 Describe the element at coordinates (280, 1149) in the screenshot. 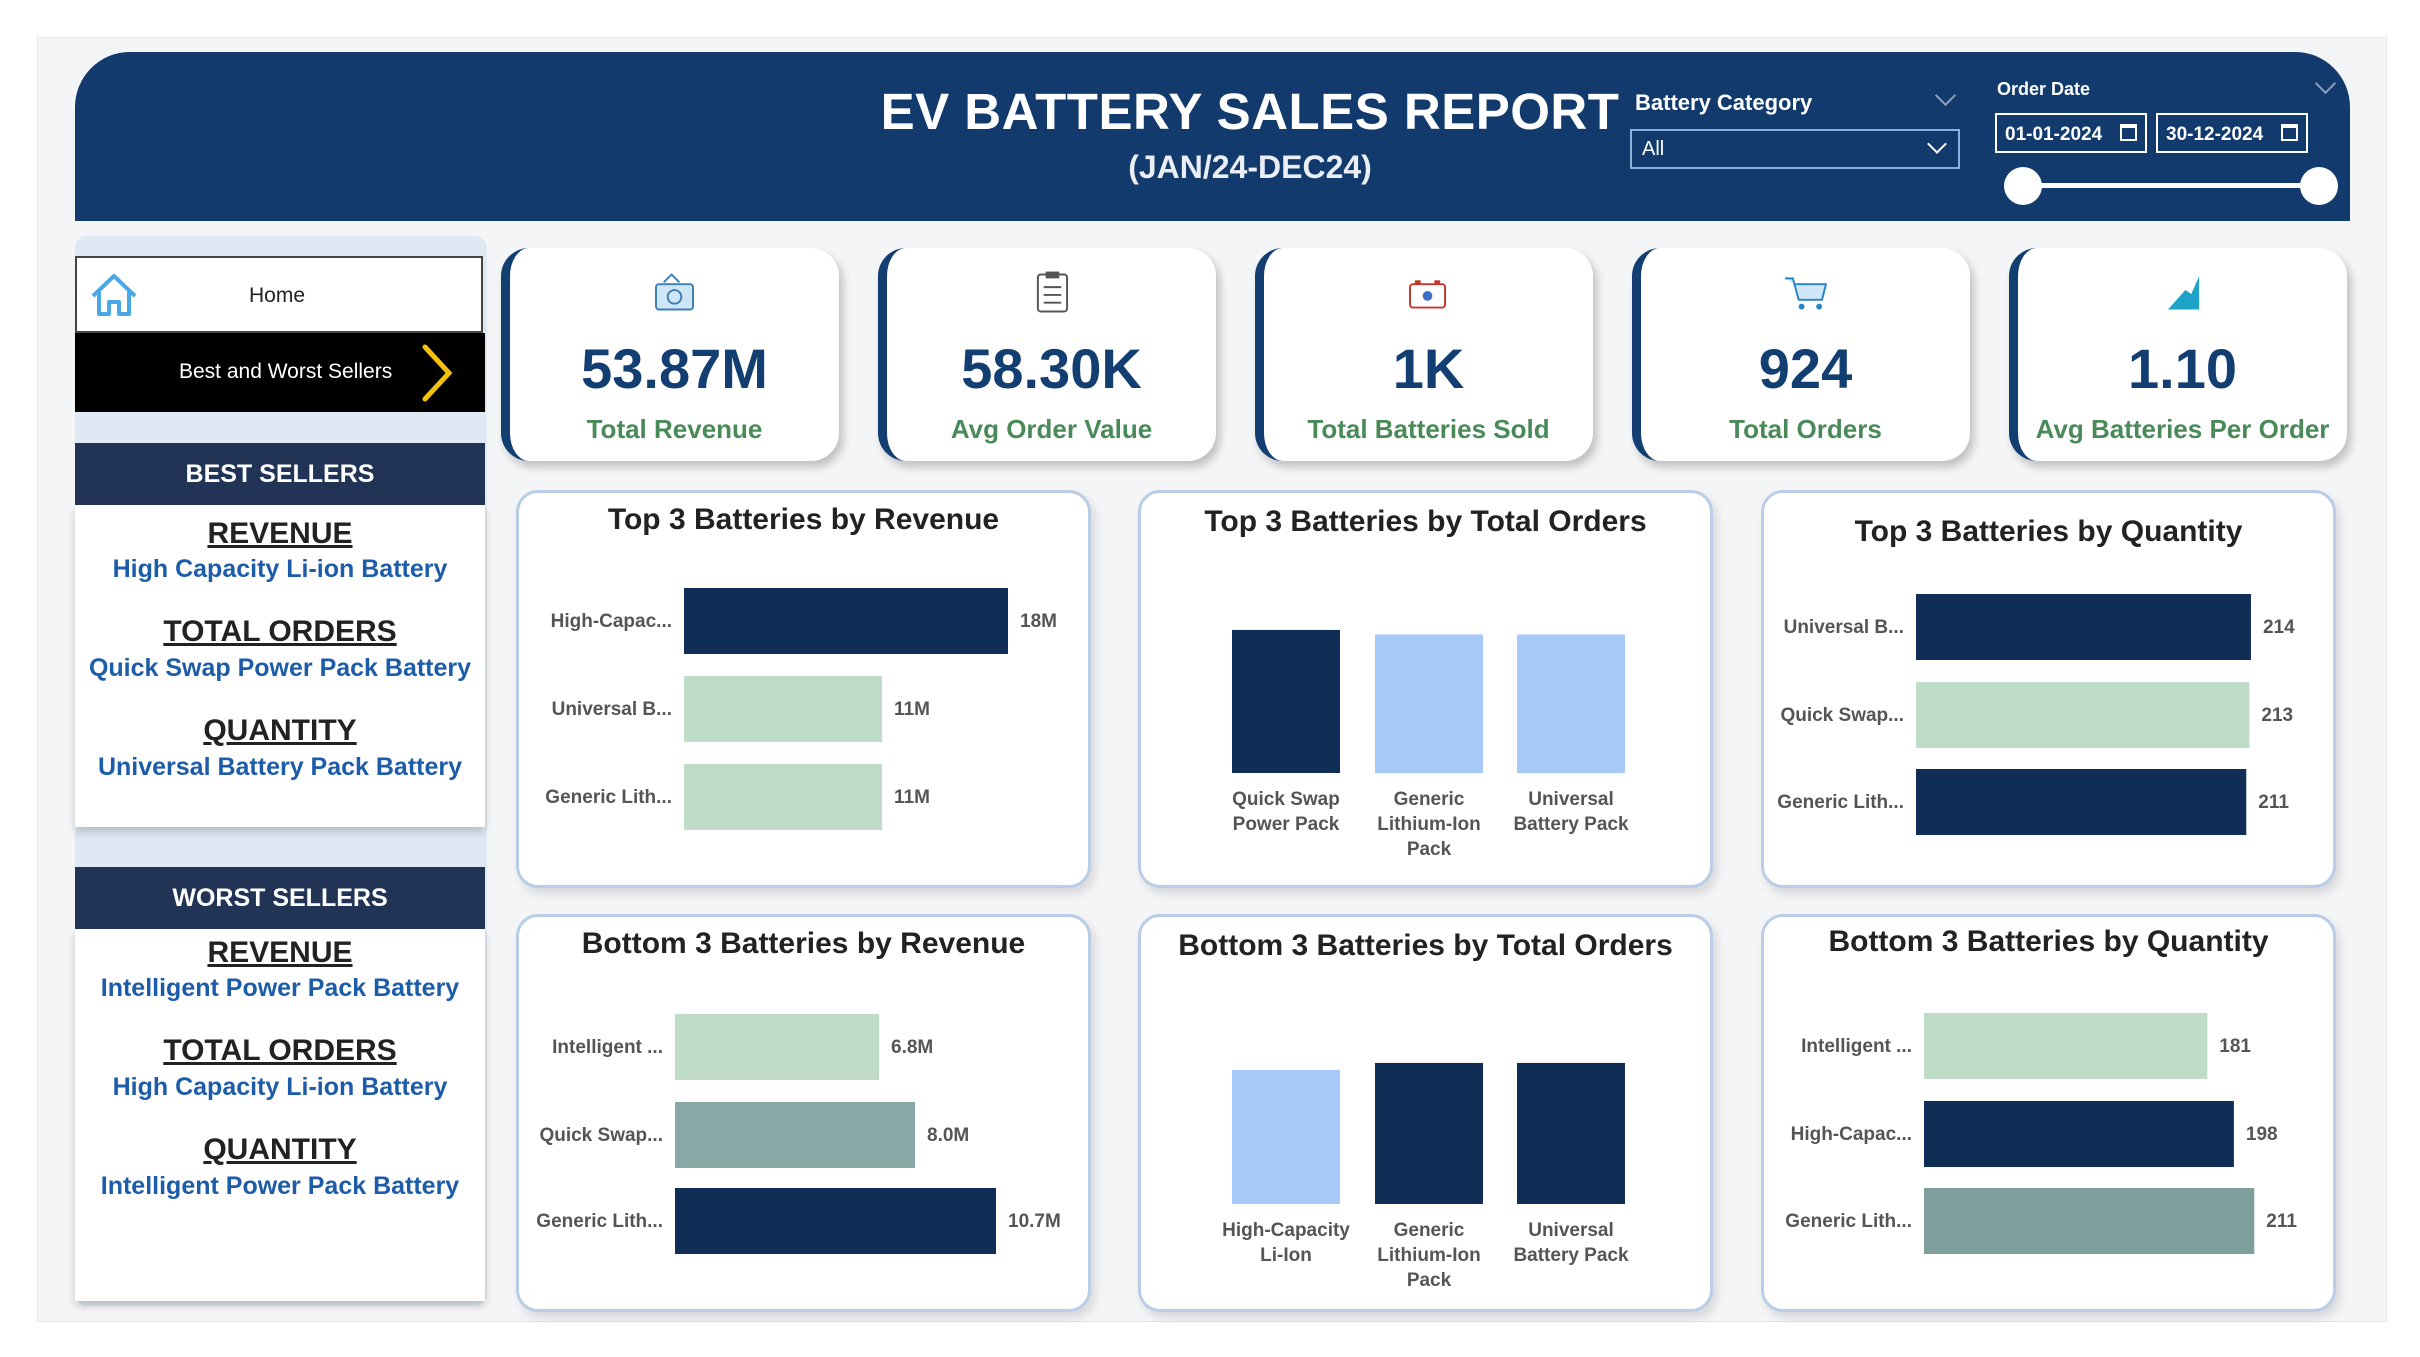

I see `worst-quantity-heading: QUANTITY` at that location.